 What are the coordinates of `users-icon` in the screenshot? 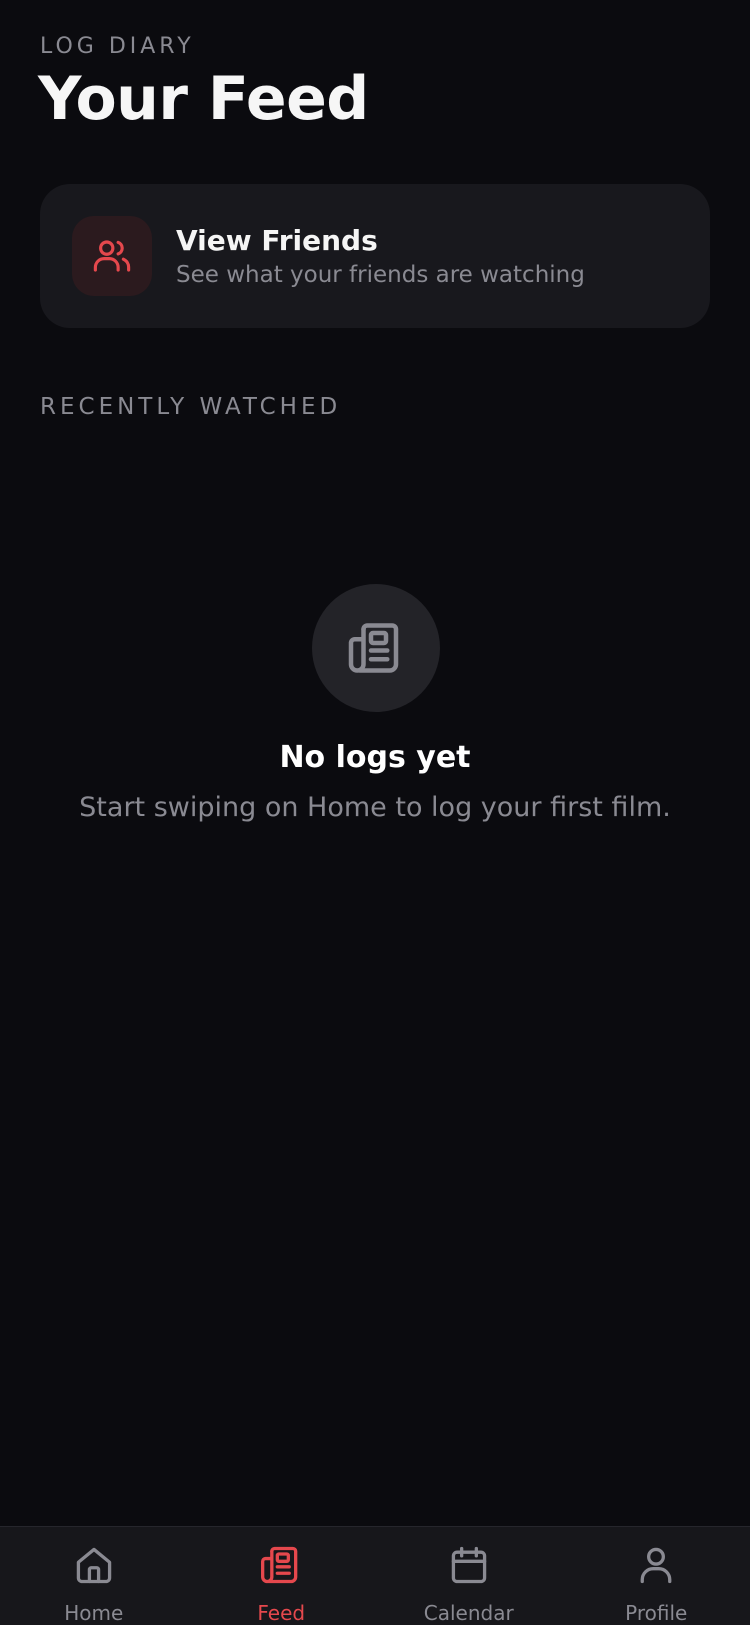 It's located at (112, 256).